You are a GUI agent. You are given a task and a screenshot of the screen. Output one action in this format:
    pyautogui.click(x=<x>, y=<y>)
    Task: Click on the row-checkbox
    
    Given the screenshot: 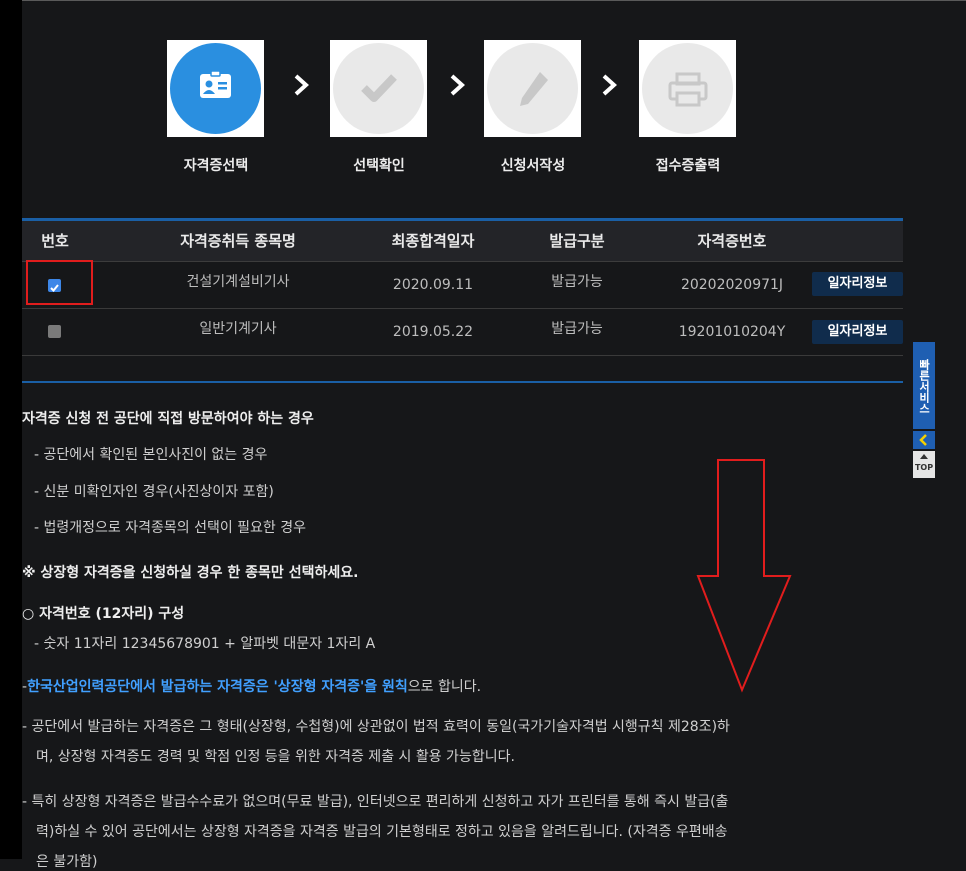 What is the action you would take?
    pyautogui.click(x=54, y=331)
    